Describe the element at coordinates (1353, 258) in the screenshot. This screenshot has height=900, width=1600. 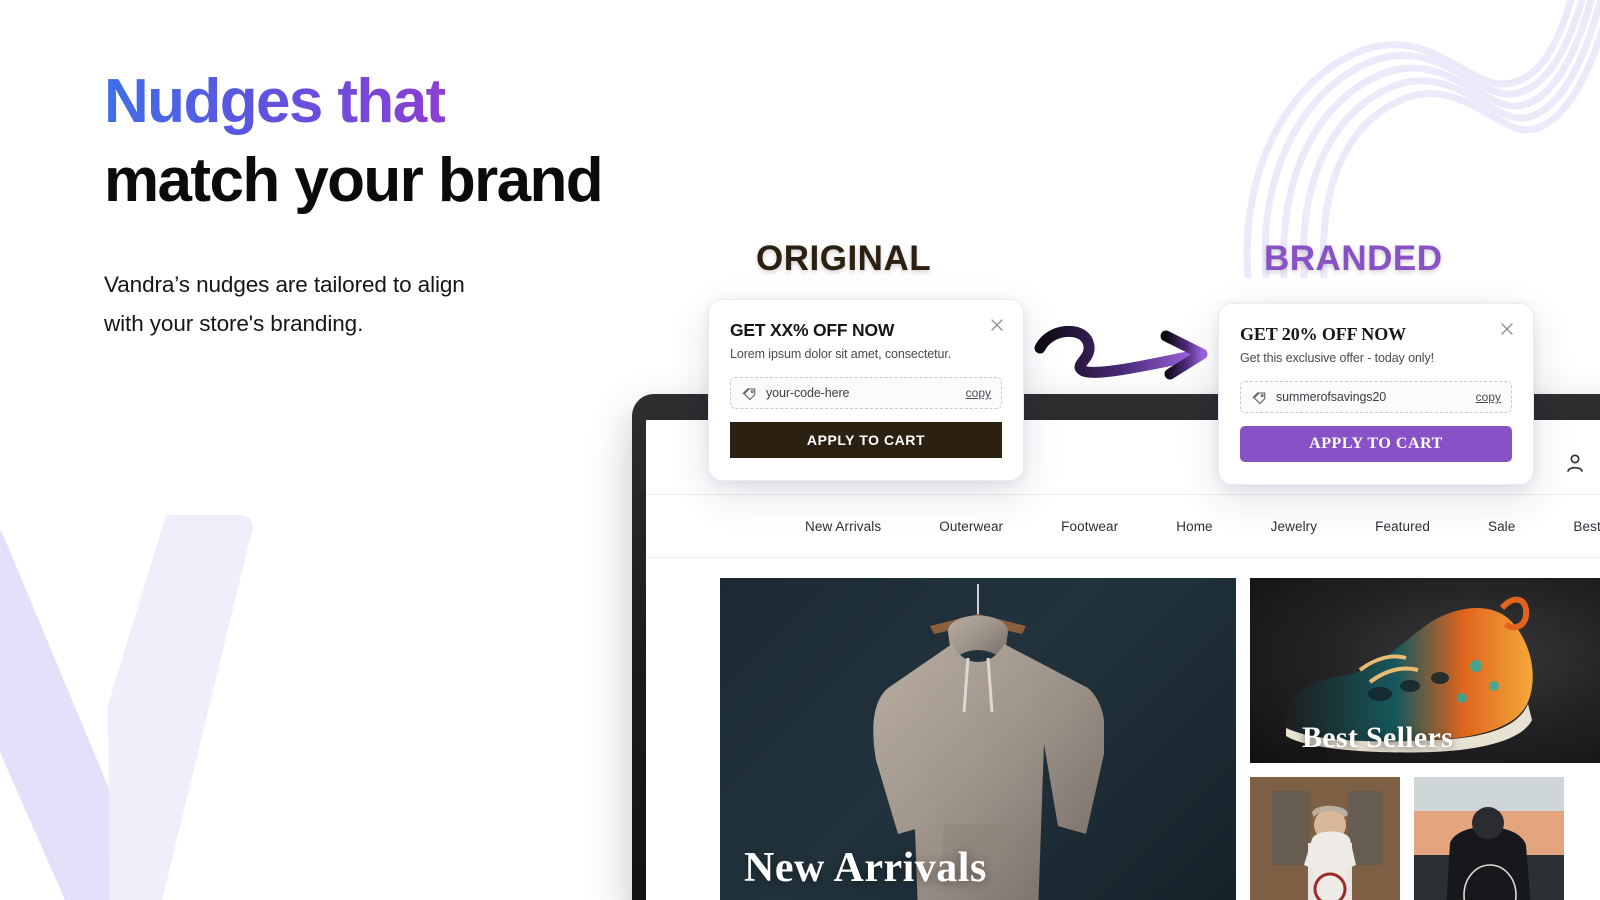
I see `label-branded: BRANDED` at that location.